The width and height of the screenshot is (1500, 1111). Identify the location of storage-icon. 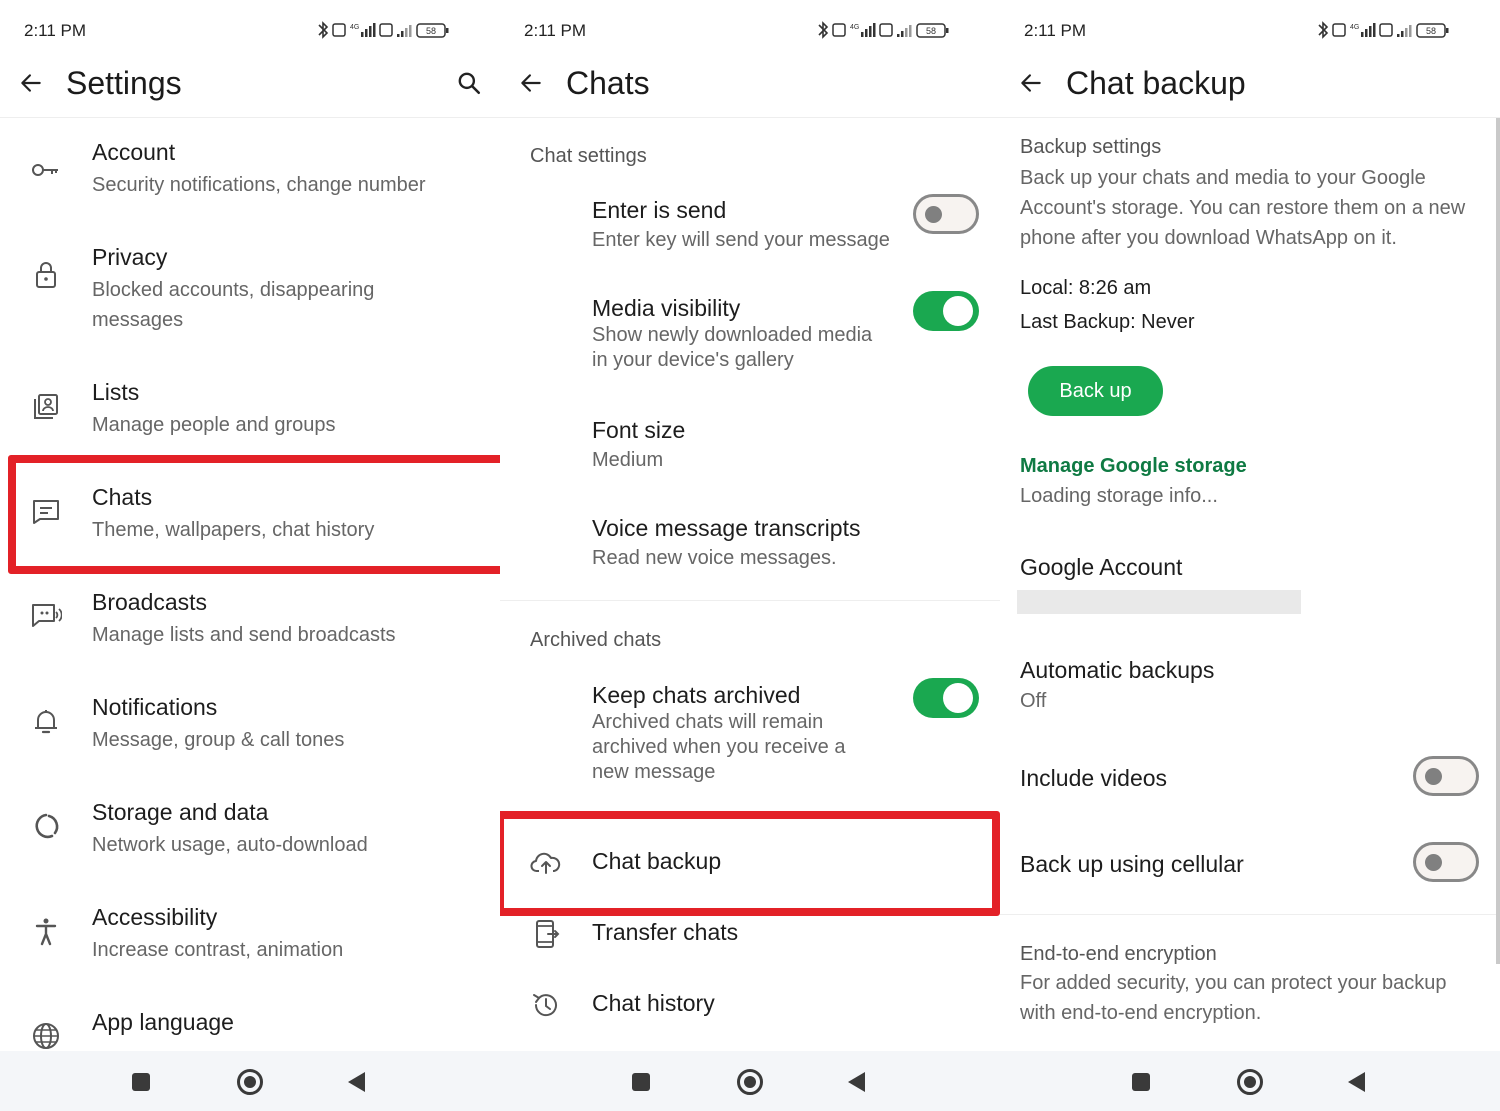
(47, 826).